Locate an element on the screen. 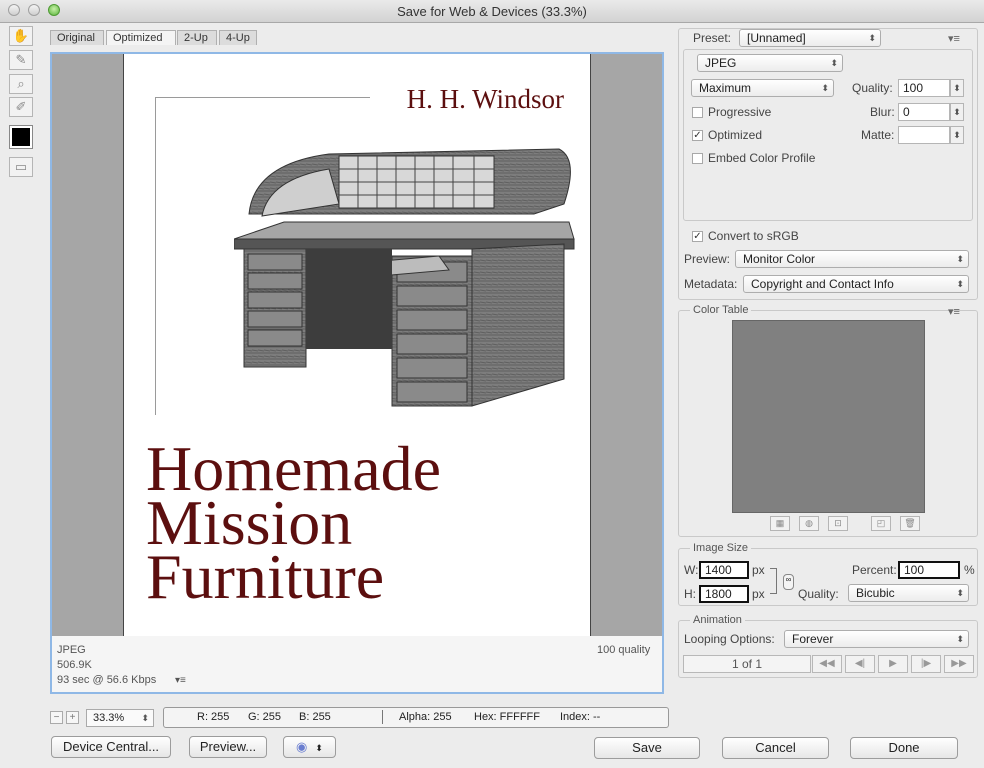  first-frame-button: ◀◀ is located at coordinates (827, 664).